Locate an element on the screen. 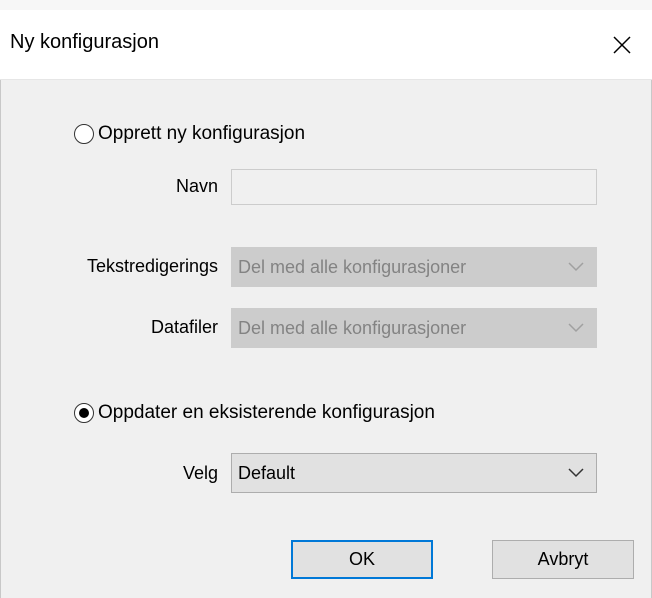 This screenshot has height=598, width=652. ok-button-label: OK is located at coordinates (361, 559).